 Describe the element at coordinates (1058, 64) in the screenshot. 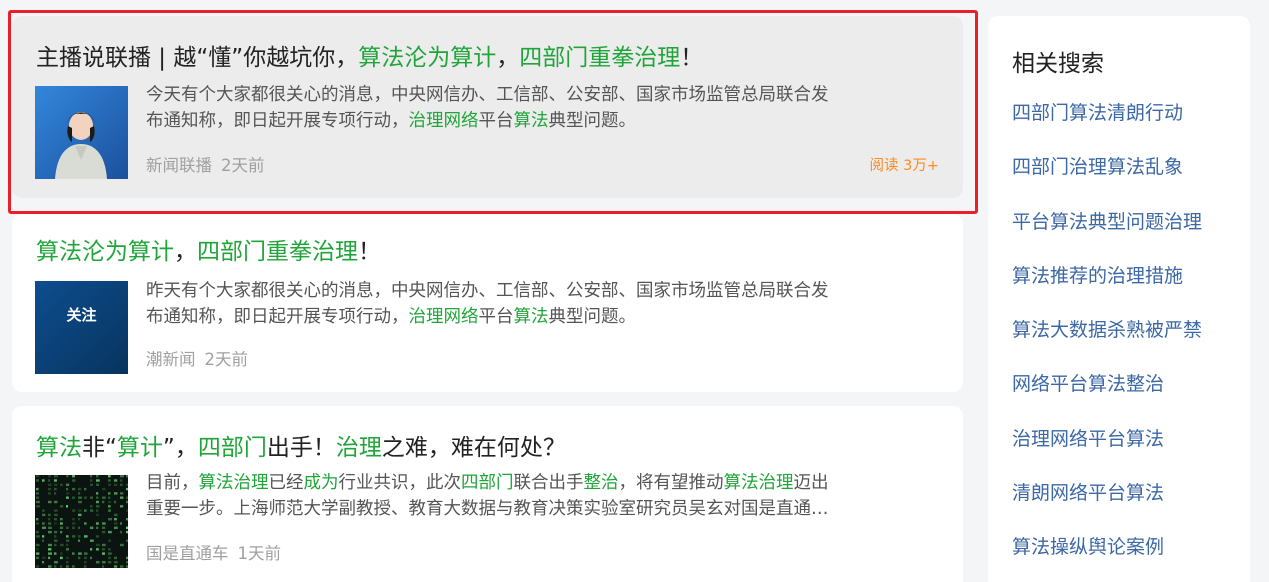

I see `related-search-title: 相关搜索` at that location.